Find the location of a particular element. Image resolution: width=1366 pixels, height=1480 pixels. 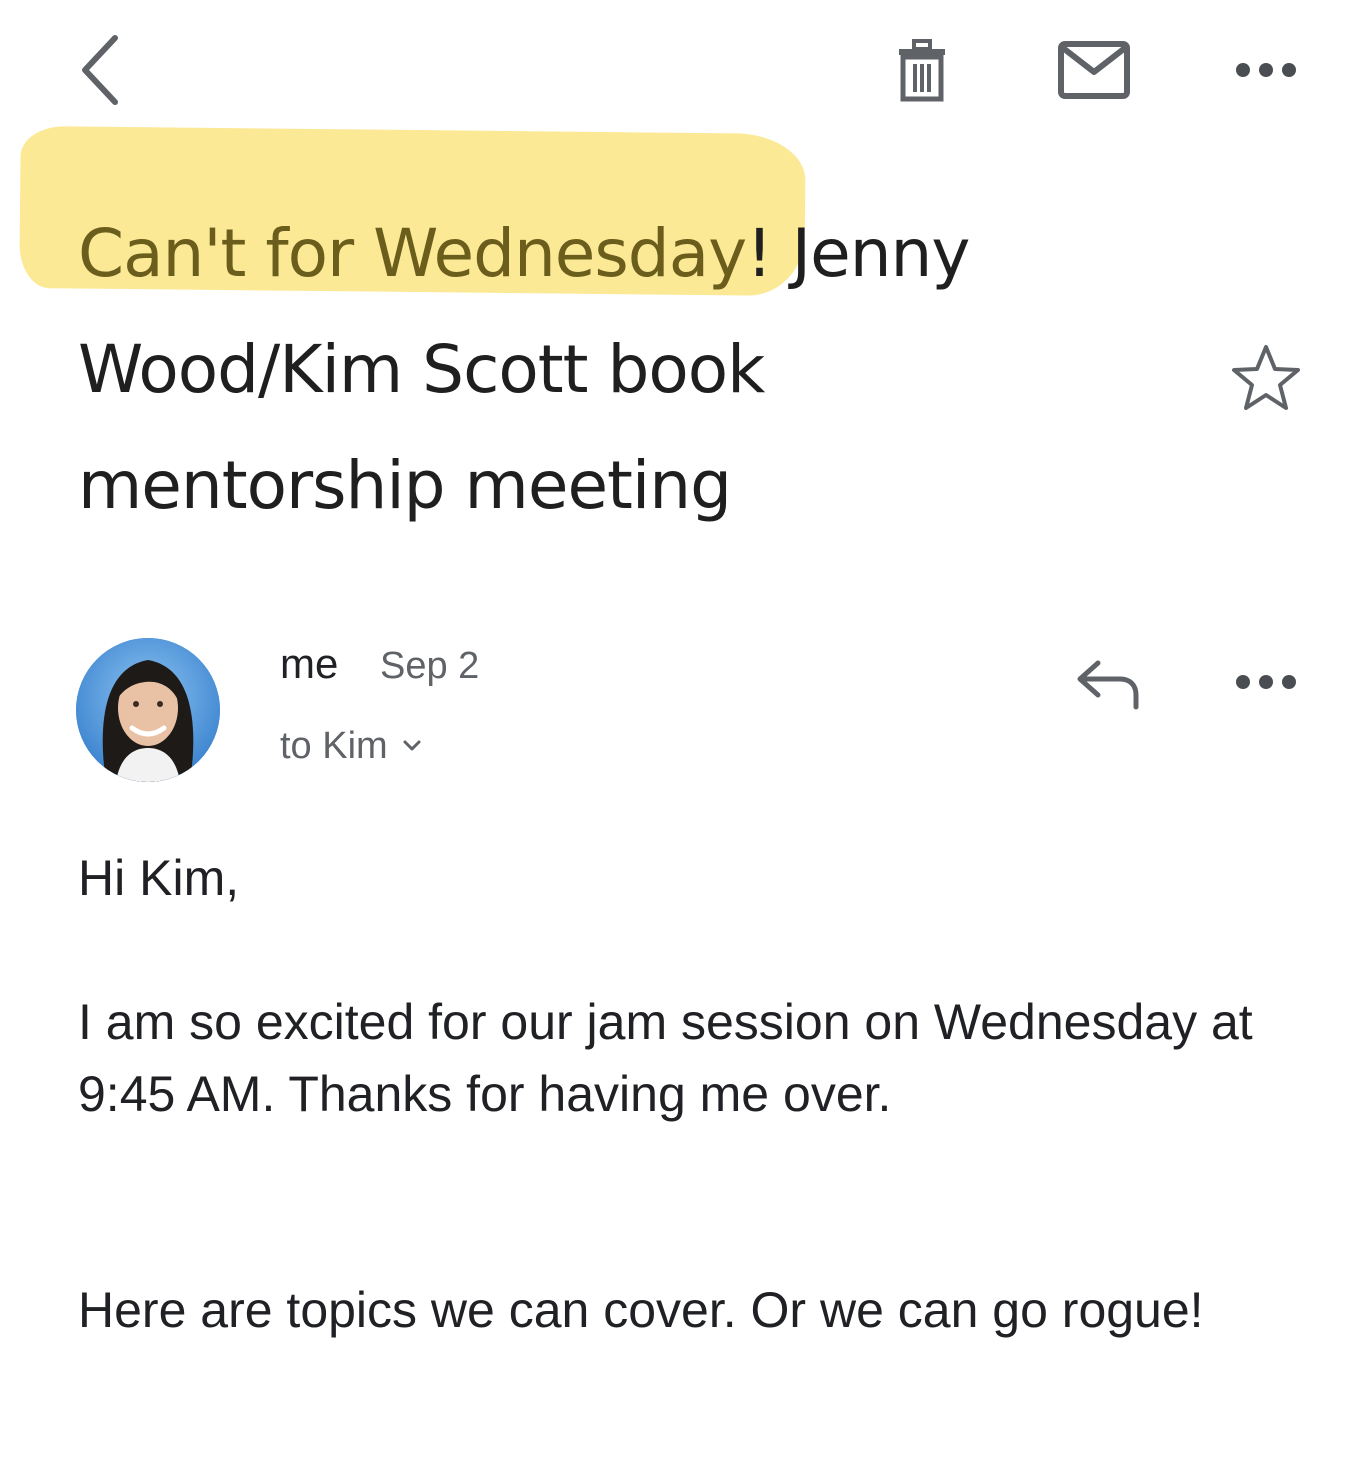

star-button is located at coordinates (1266, 378).